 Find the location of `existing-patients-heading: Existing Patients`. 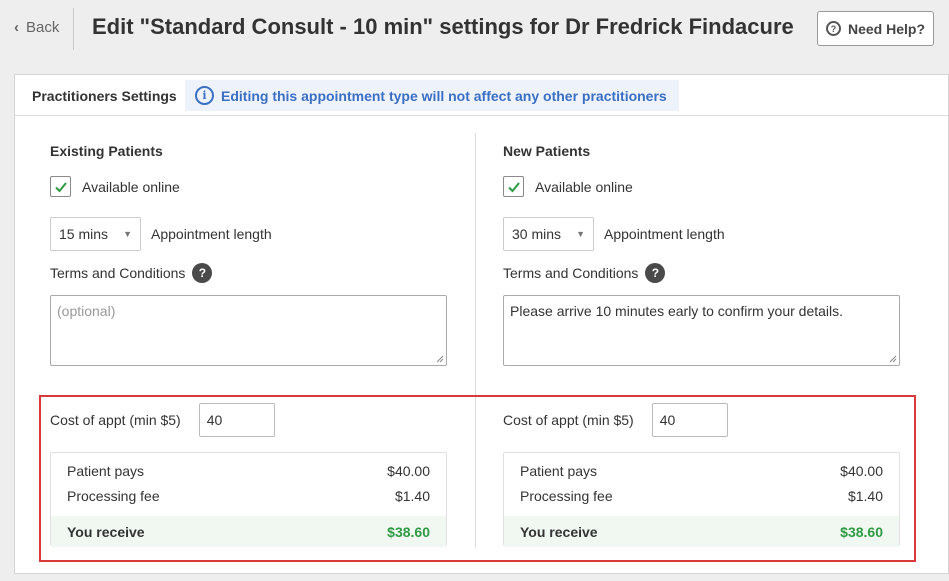

existing-patients-heading: Existing Patients is located at coordinates (106, 151).